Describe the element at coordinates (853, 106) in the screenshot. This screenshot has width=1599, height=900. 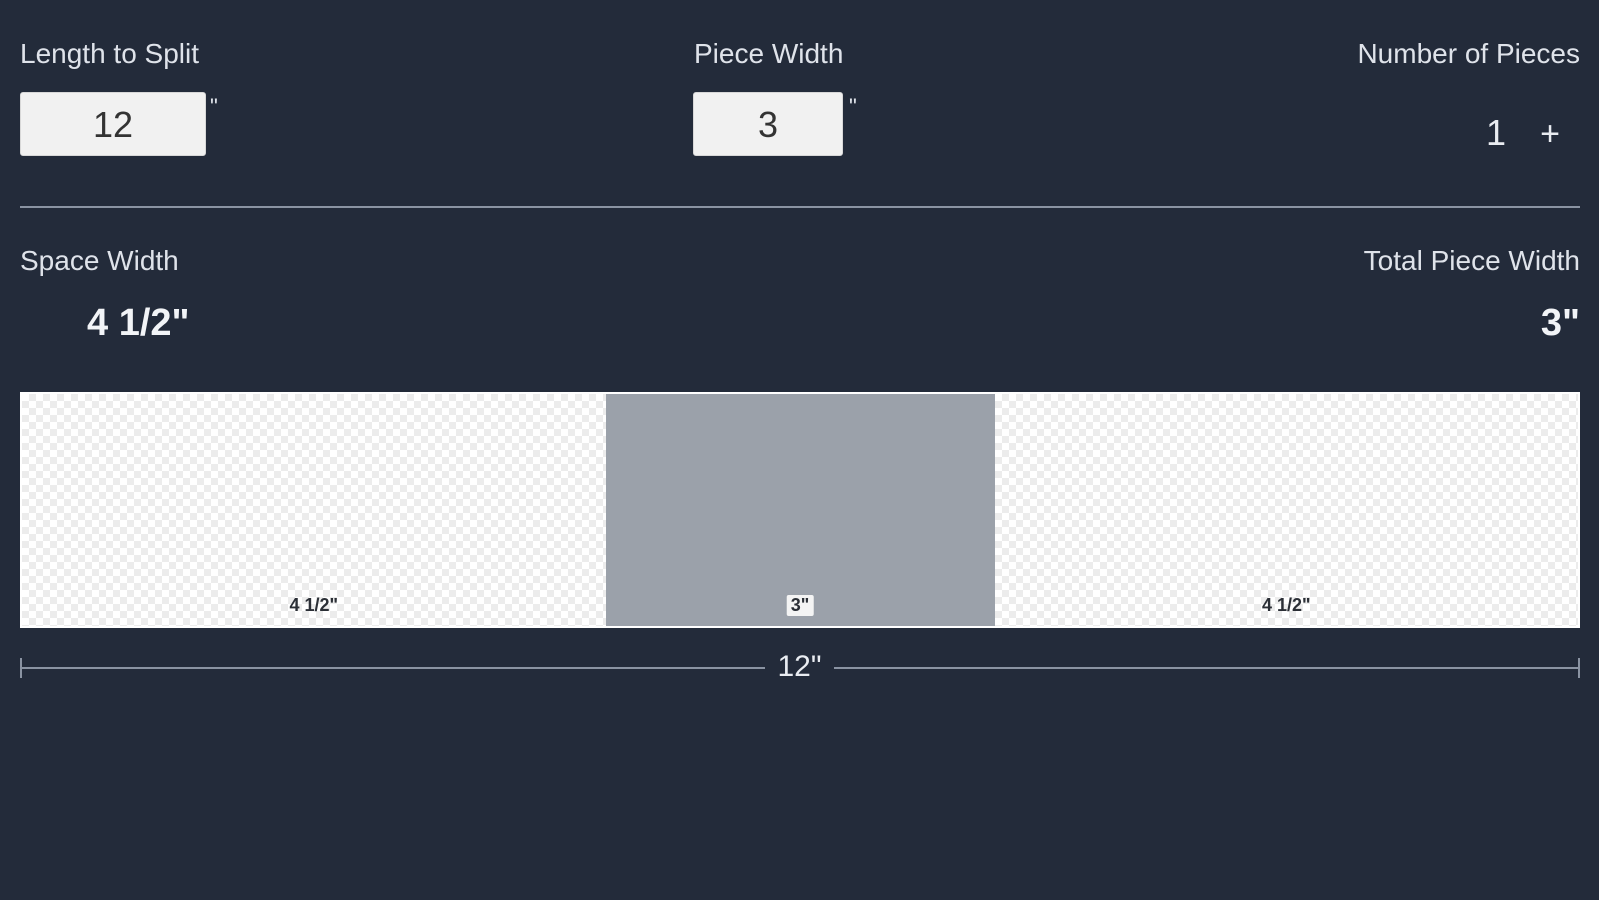
I see `piece-width-unit-mark: "` at that location.